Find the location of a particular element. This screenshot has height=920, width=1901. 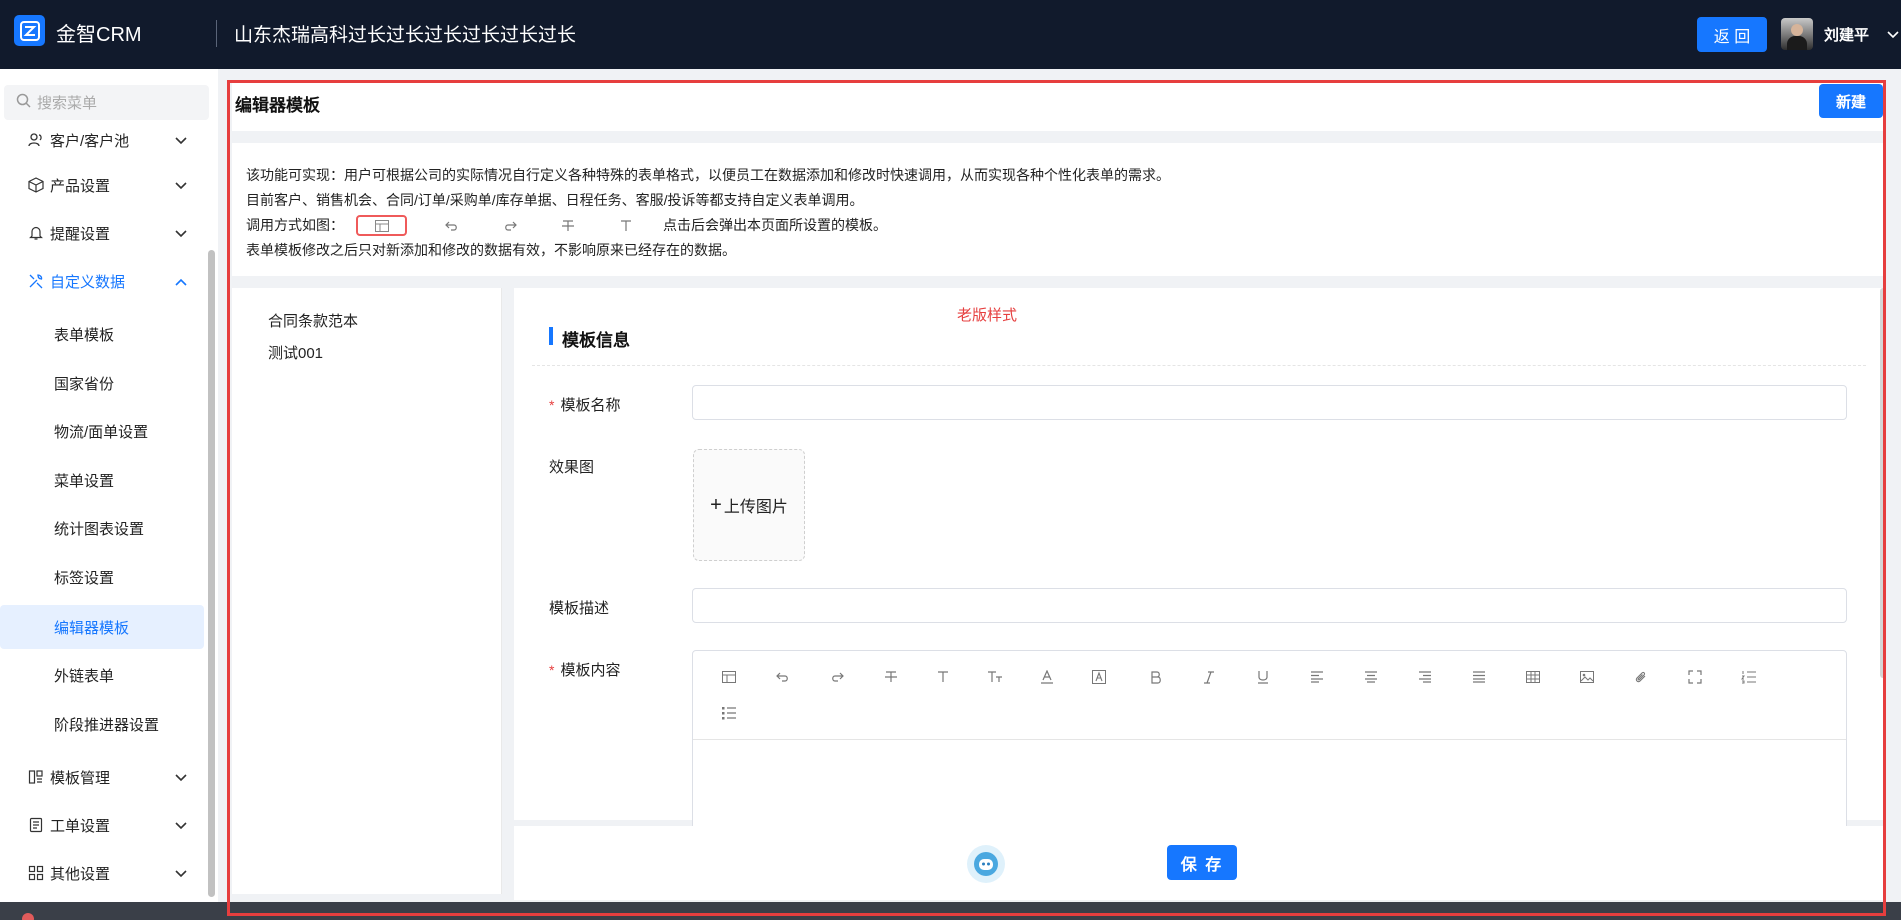

divider is located at coordinates (1199, 365).